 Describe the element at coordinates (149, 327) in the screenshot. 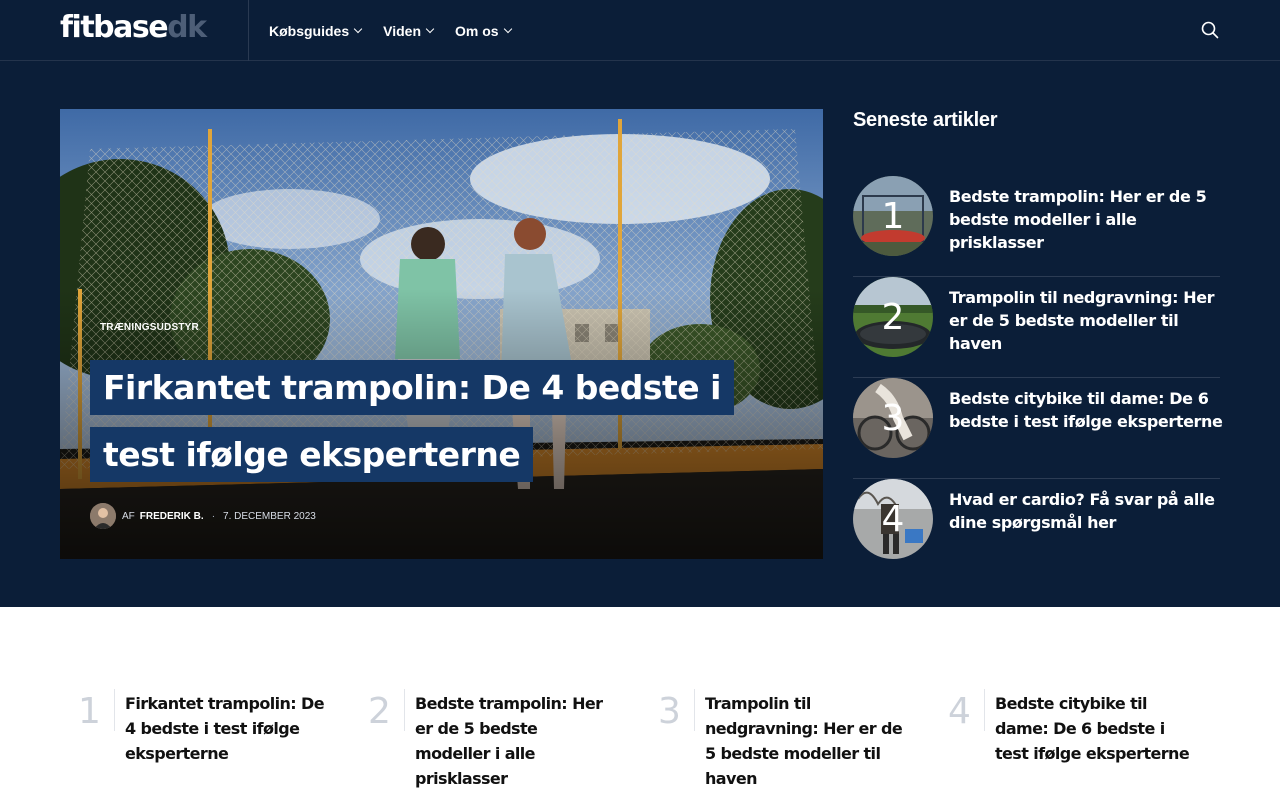

I see `article-category: TRÆNINGSUDSTYR` at that location.